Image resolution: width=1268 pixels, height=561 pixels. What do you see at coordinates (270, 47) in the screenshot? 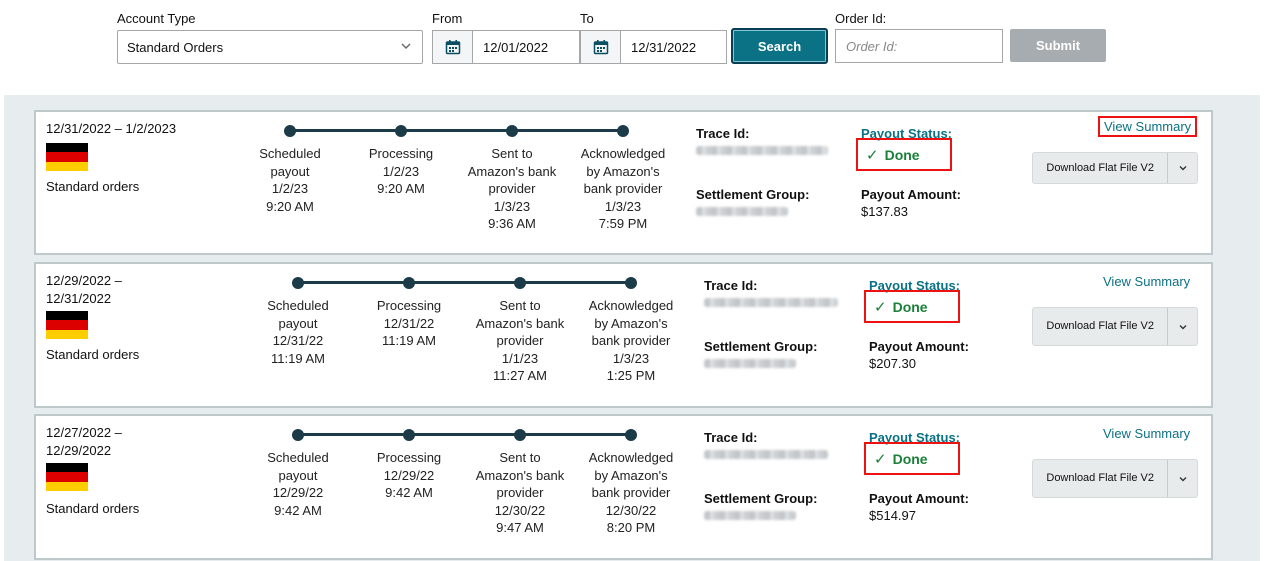
I see `account-type-select: Standard Orders` at bounding box center [270, 47].